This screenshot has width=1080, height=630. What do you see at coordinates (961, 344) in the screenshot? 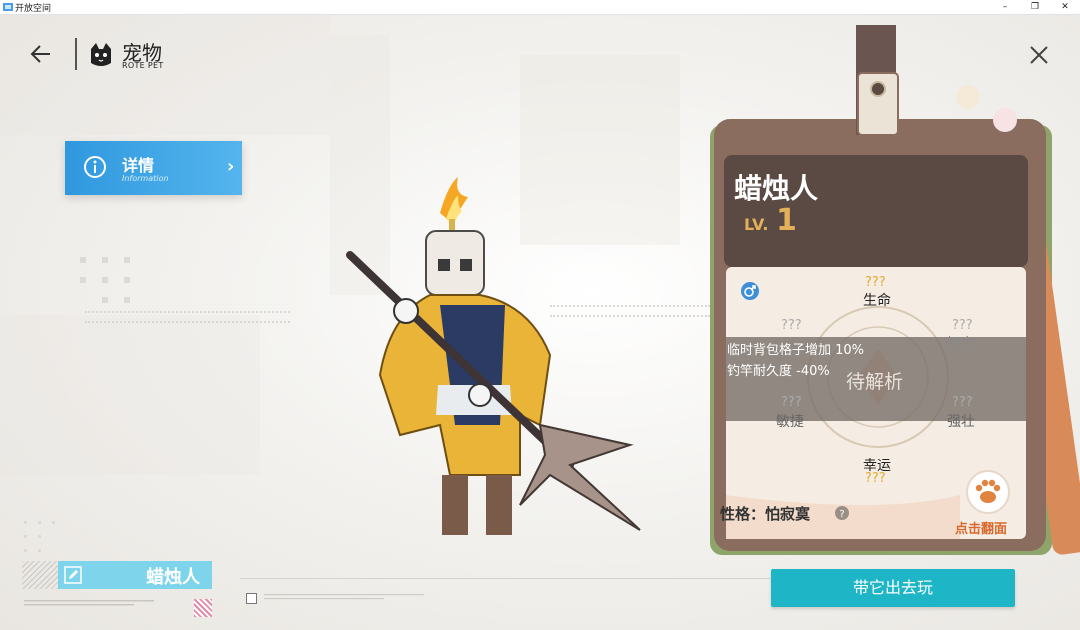
I see `stat-intel-label: 智力` at bounding box center [961, 344].